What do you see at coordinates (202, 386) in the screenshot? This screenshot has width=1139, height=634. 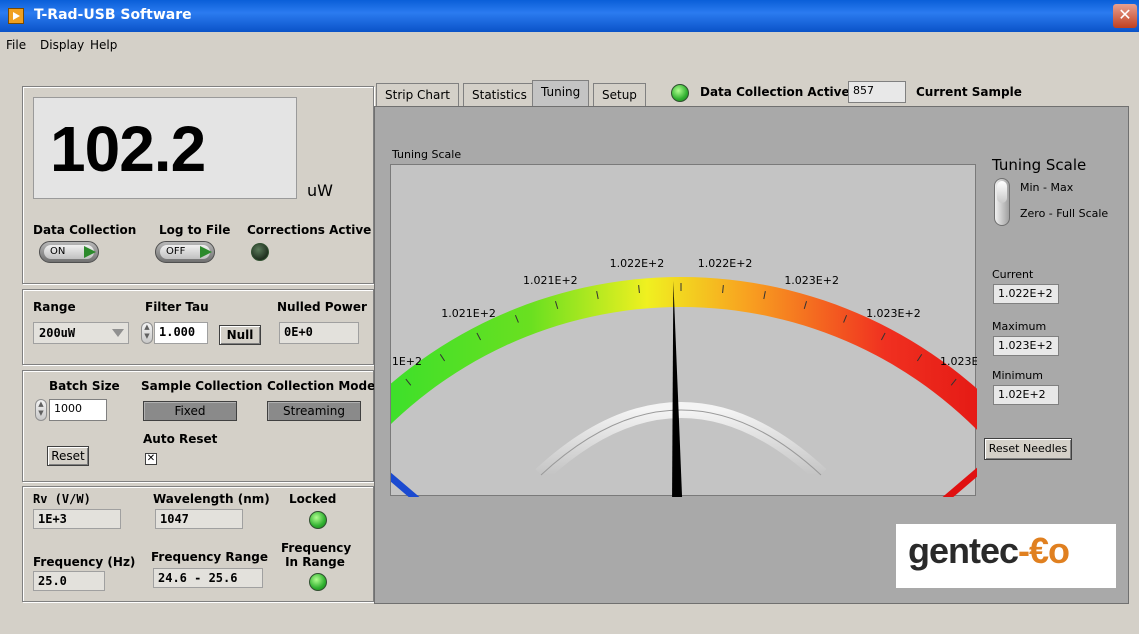 I see `sample-collection-label: Sample Collection` at bounding box center [202, 386].